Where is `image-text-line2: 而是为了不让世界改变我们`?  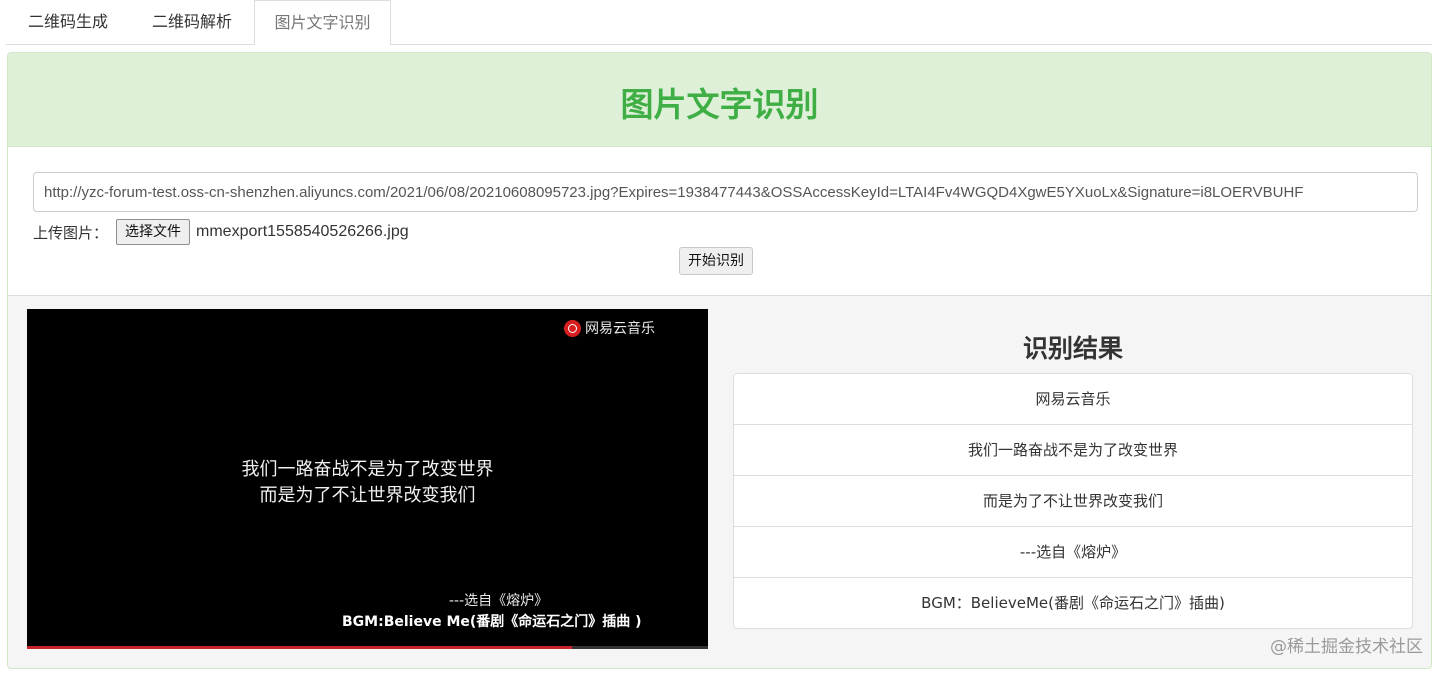 image-text-line2: 而是为了不让世界改变我们 is located at coordinates (367, 495).